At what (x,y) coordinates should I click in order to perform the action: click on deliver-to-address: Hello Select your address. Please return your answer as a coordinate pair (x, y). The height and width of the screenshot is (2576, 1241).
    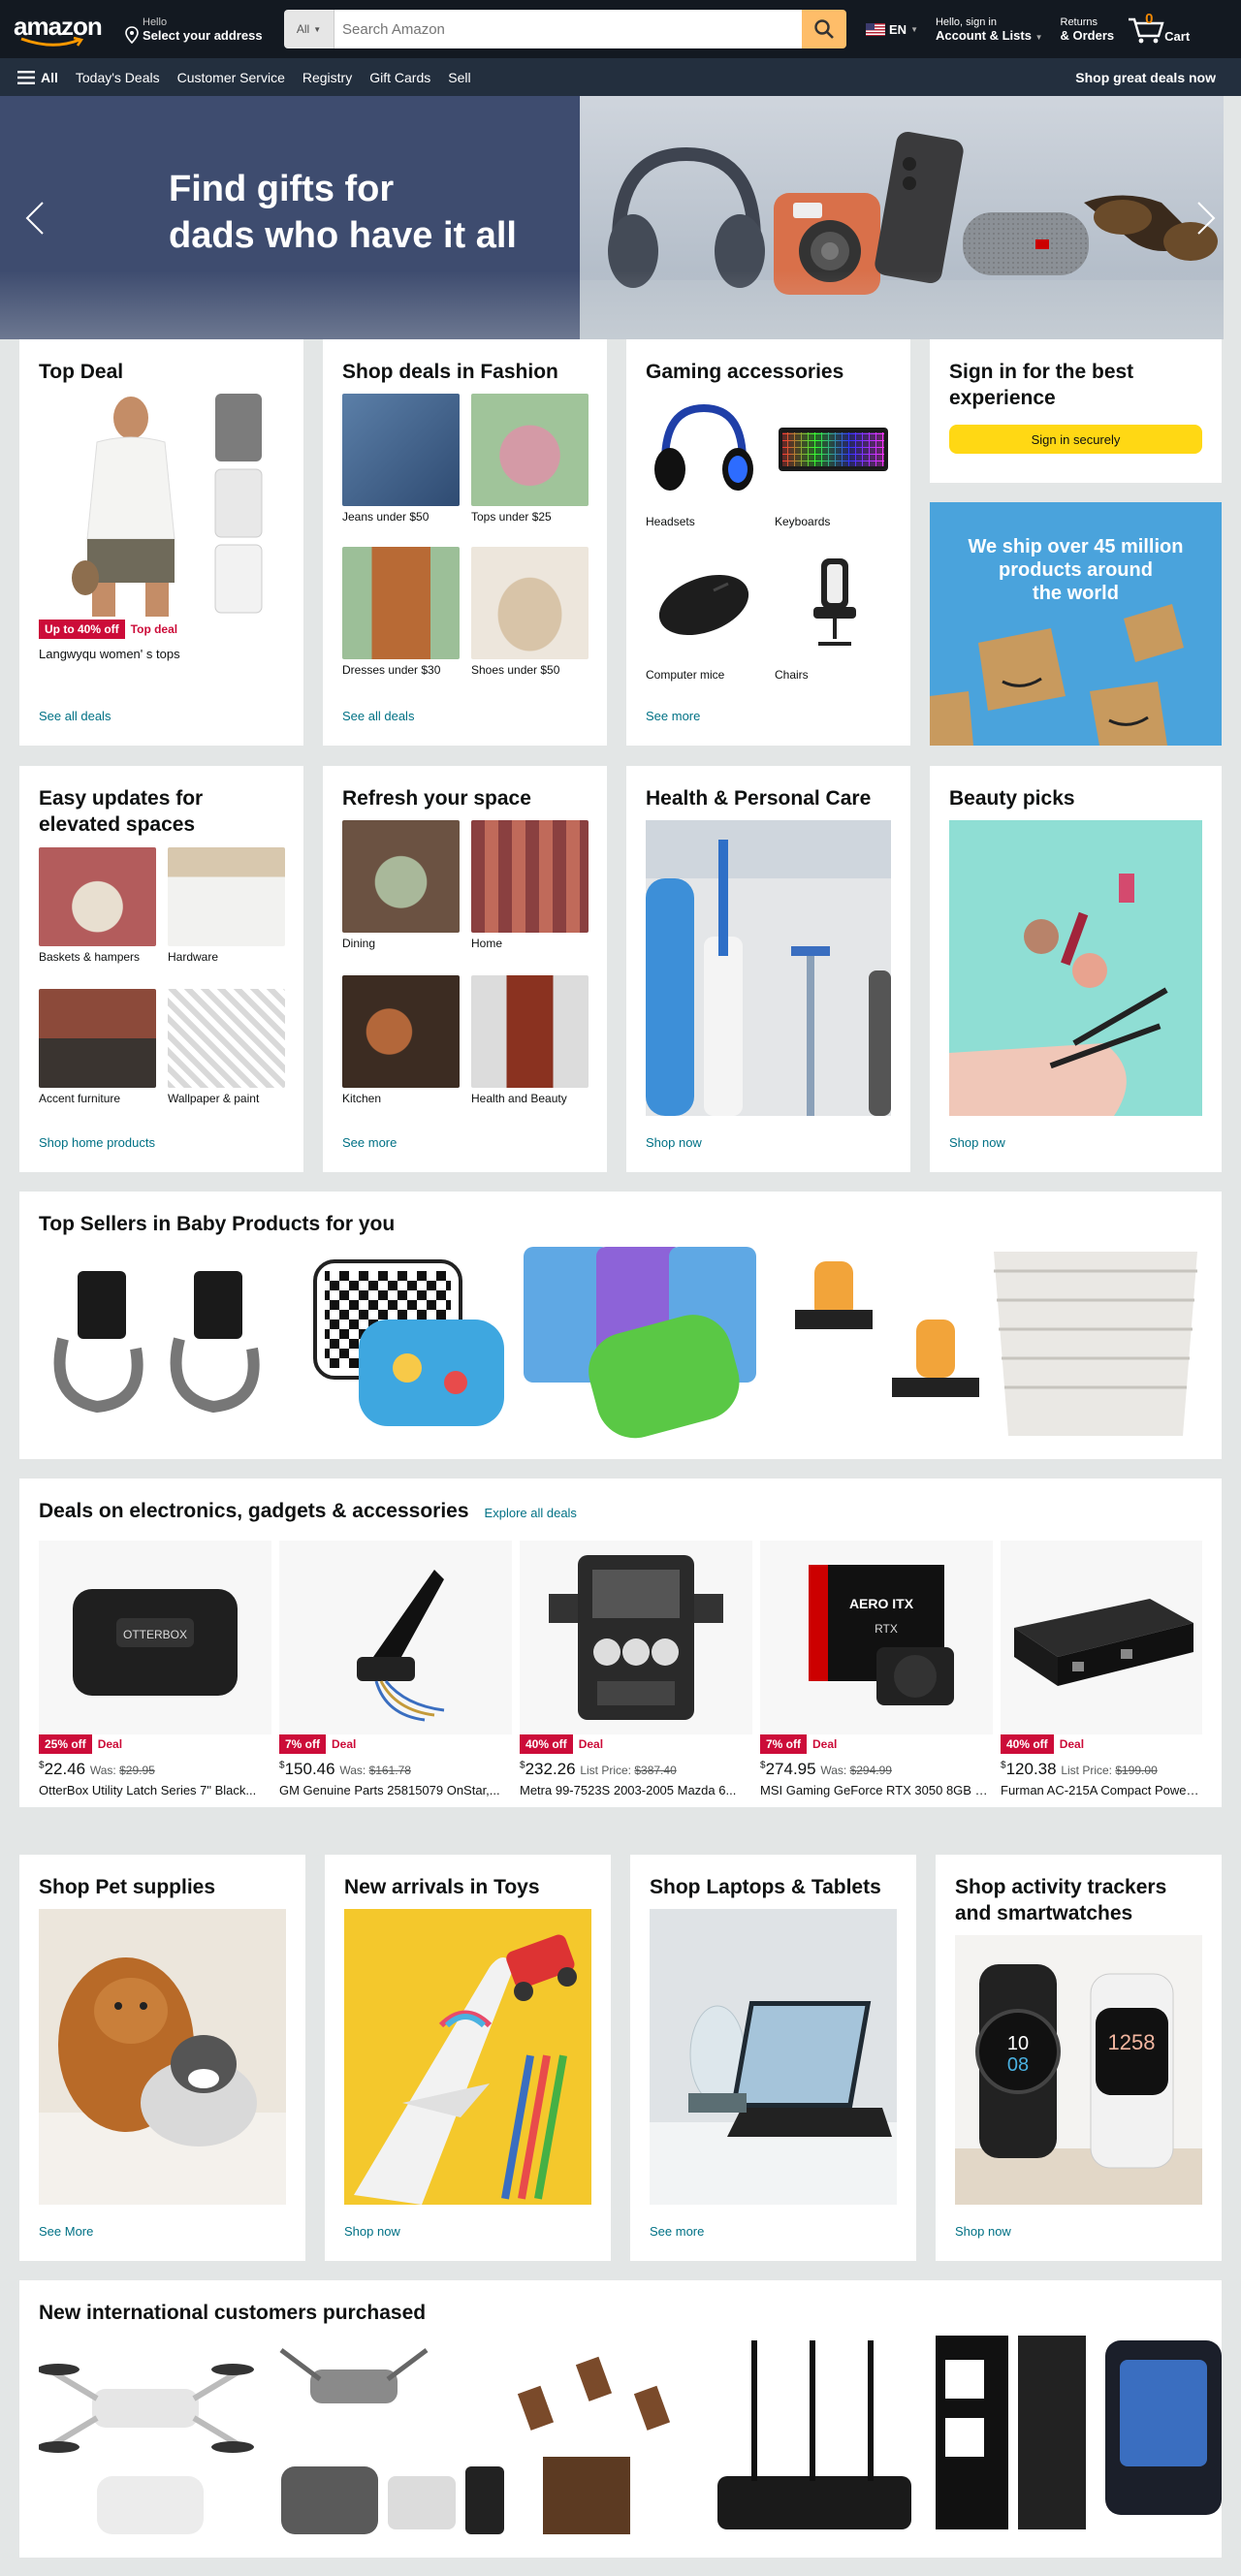
    Looking at the image, I should click on (197, 29).